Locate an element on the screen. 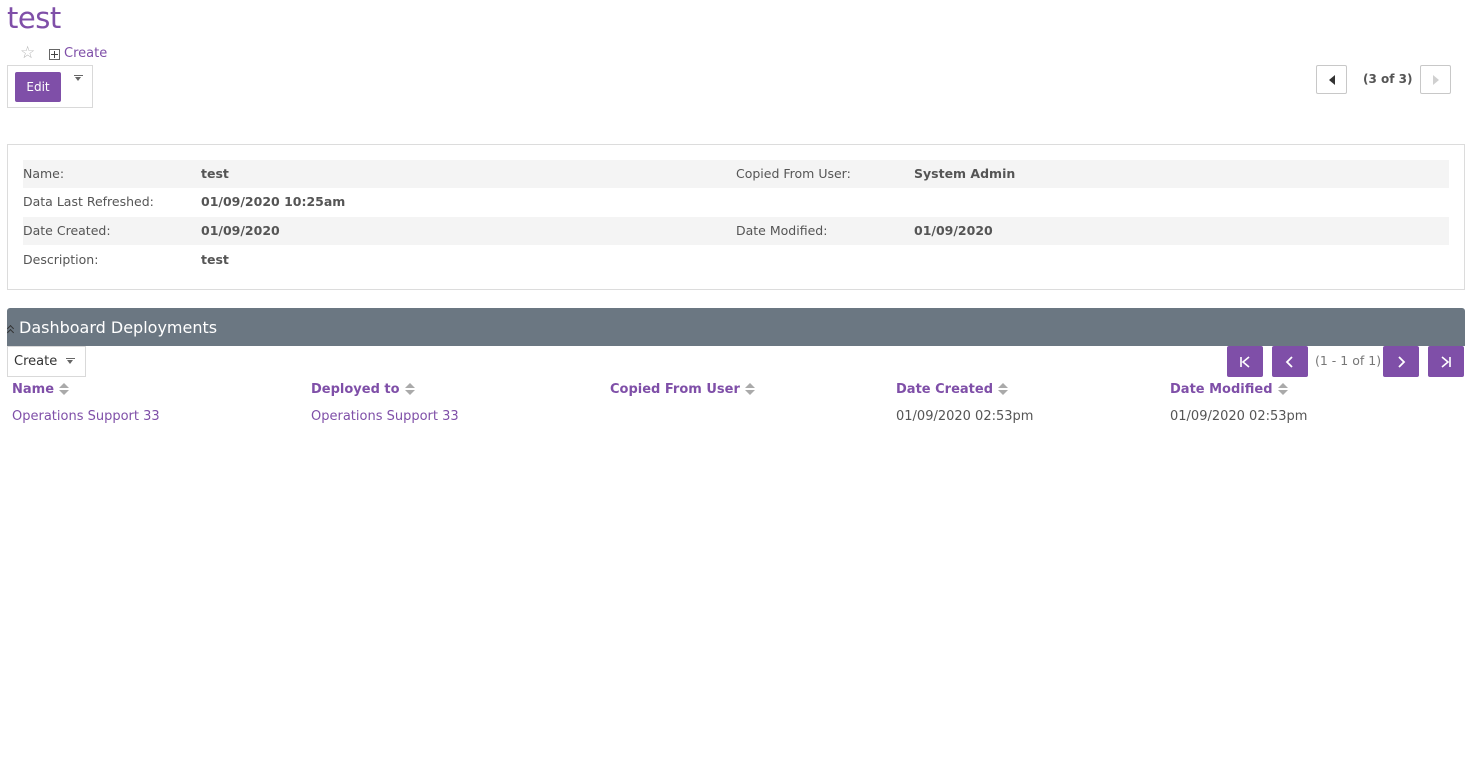 The height and width of the screenshot is (778, 1468). column-label: Deployed to is located at coordinates (355, 389).